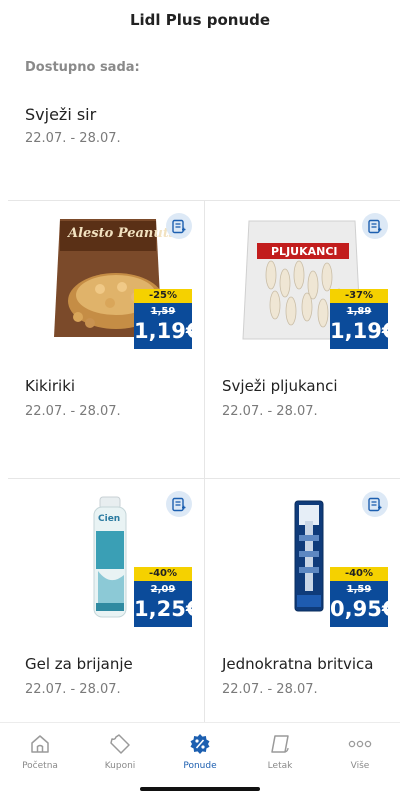  I want to click on page-title: Lidl Plus ponude, so click(200, 20).